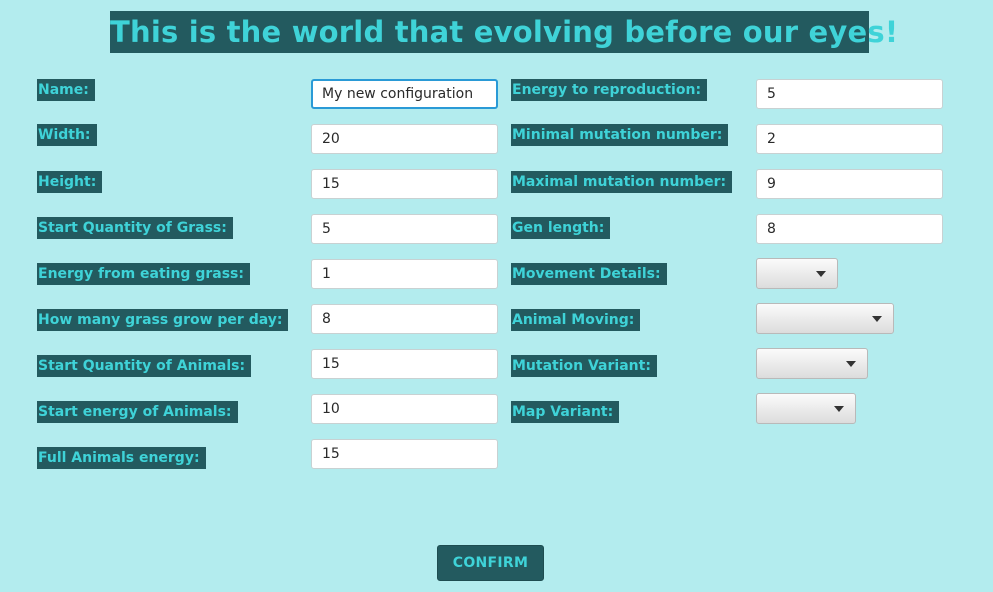  Describe the element at coordinates (404, 454) in the screenshot. I see `full-energy-input` at that location.